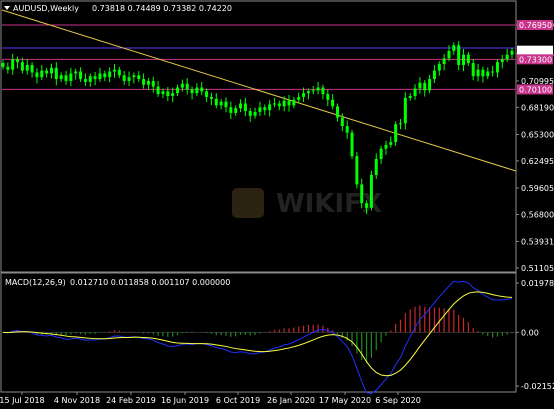  Describe the element at coordinates (398, 400) in the screenshot. I see `date-tick-label: 6 Sep 2020` at that location.